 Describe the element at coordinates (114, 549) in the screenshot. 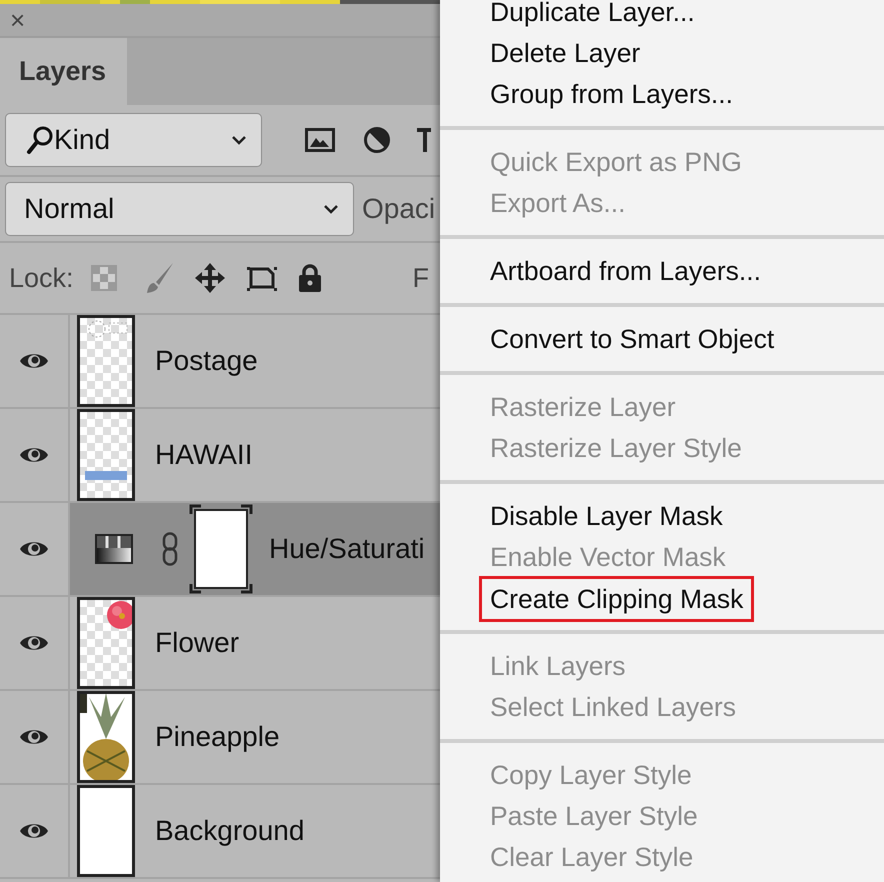

I see `adjustment-layer-icon` at that location.